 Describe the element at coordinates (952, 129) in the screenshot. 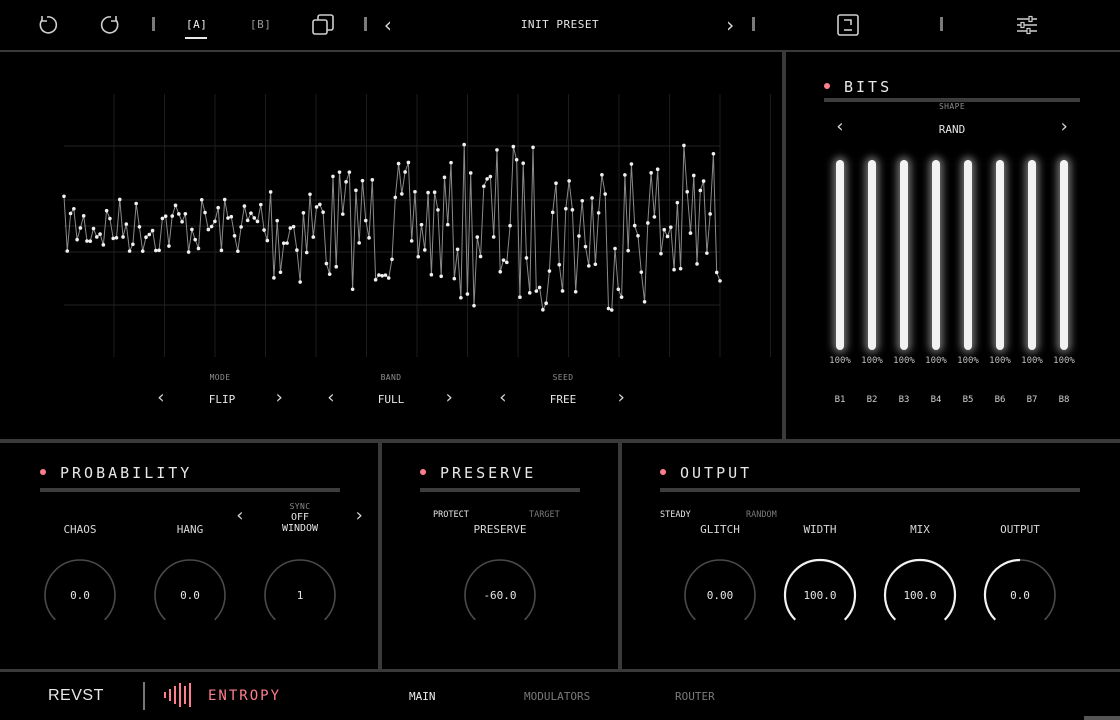

I see `shape-value: RAND` at that location.